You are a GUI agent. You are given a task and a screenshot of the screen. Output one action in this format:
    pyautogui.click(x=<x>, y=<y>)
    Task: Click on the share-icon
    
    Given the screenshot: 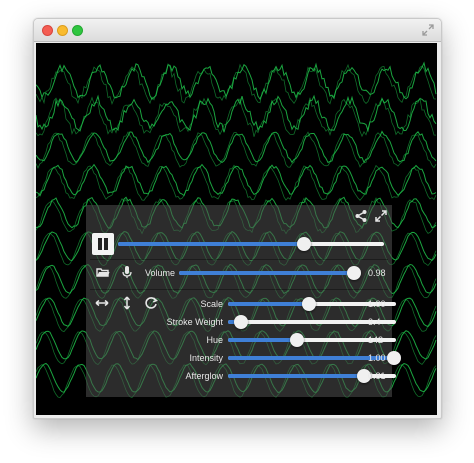 What is the action you would take?
    pyautogui.click(x=361, y=216)
    